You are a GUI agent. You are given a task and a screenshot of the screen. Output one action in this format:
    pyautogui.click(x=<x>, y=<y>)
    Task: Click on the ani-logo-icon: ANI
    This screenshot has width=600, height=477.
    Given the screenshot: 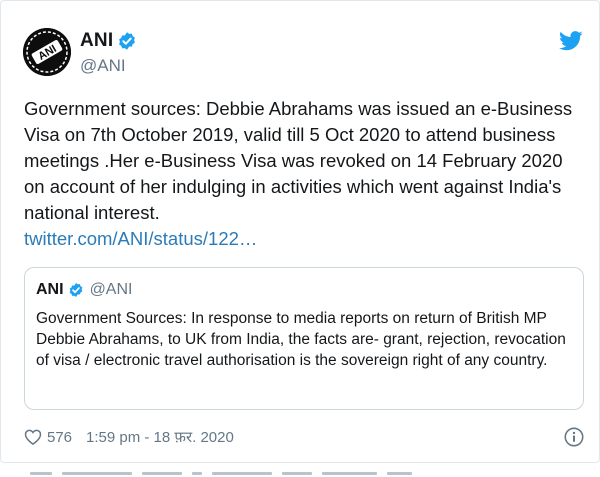 What is the action you would take?
    pyautogui.click(x=47, y=52)
    